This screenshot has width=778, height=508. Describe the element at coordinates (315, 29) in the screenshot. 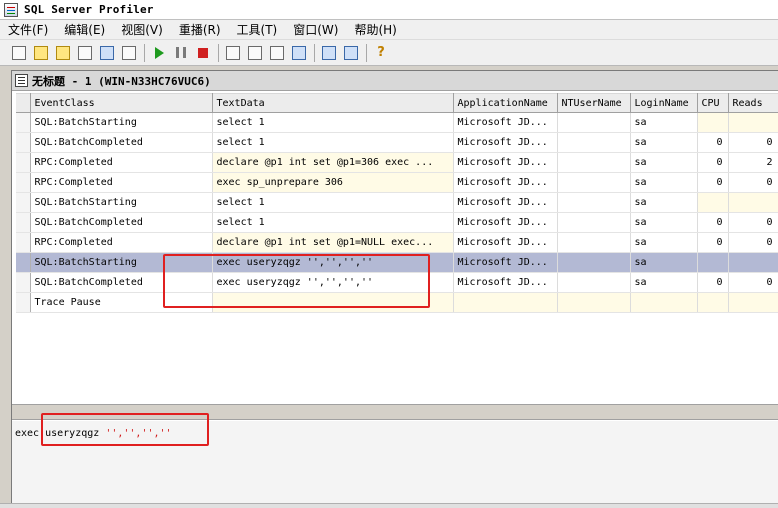

I see `menu-window: 窗口(W)` at that location.